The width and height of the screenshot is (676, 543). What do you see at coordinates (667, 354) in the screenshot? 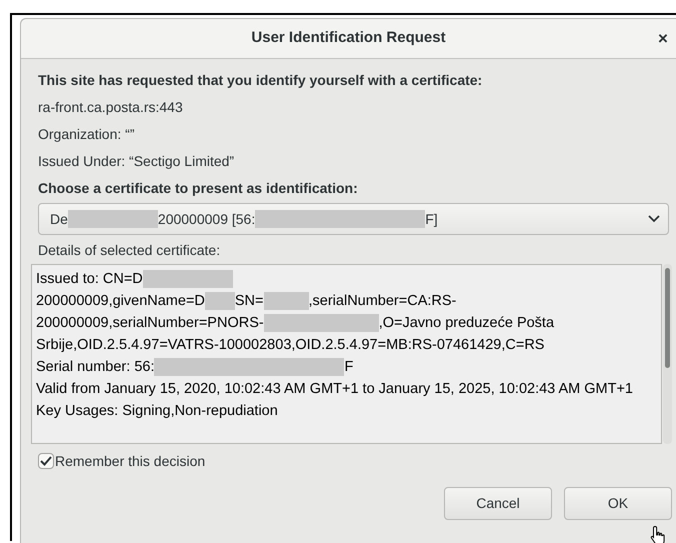
I see `scrollbar` at bounding box center [667, 354].